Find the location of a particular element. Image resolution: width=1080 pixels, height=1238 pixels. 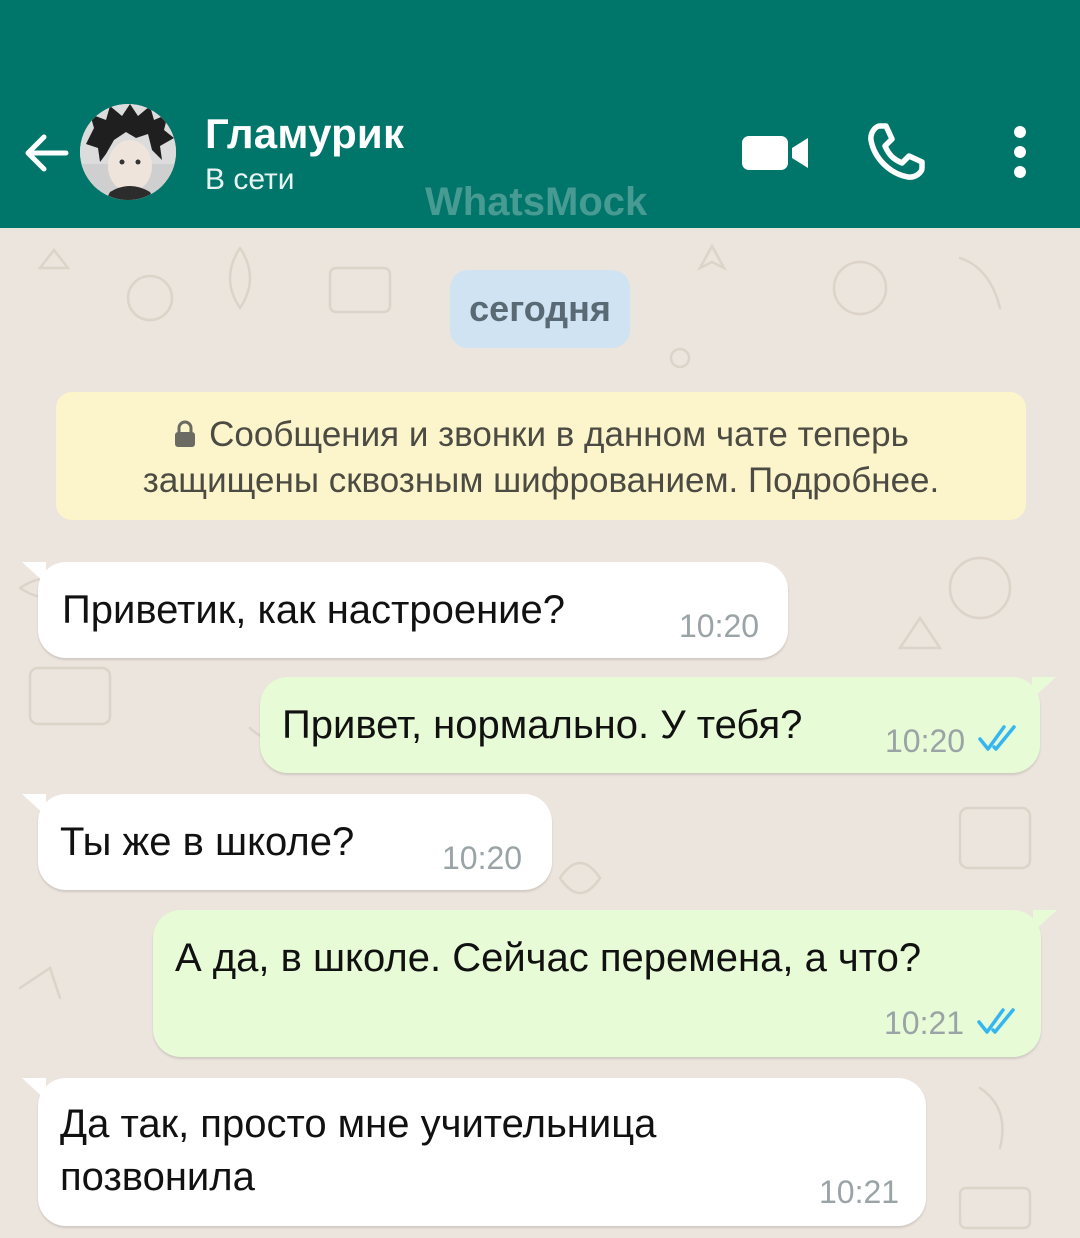

video-camera-icon is located at coordinates (775, 153).